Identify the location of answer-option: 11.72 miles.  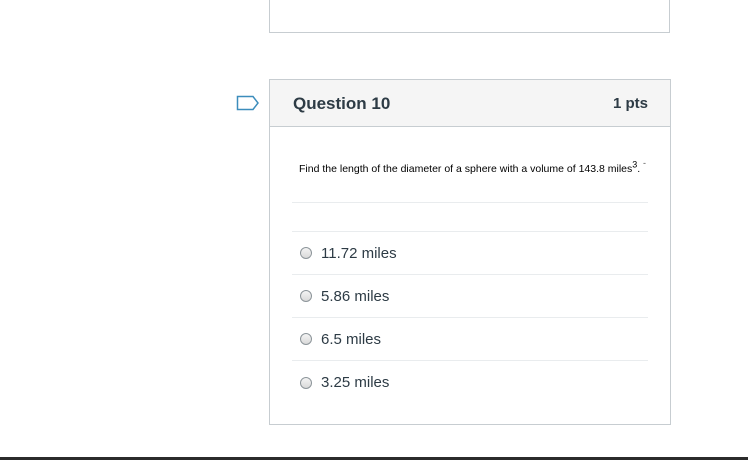
(470, 253).